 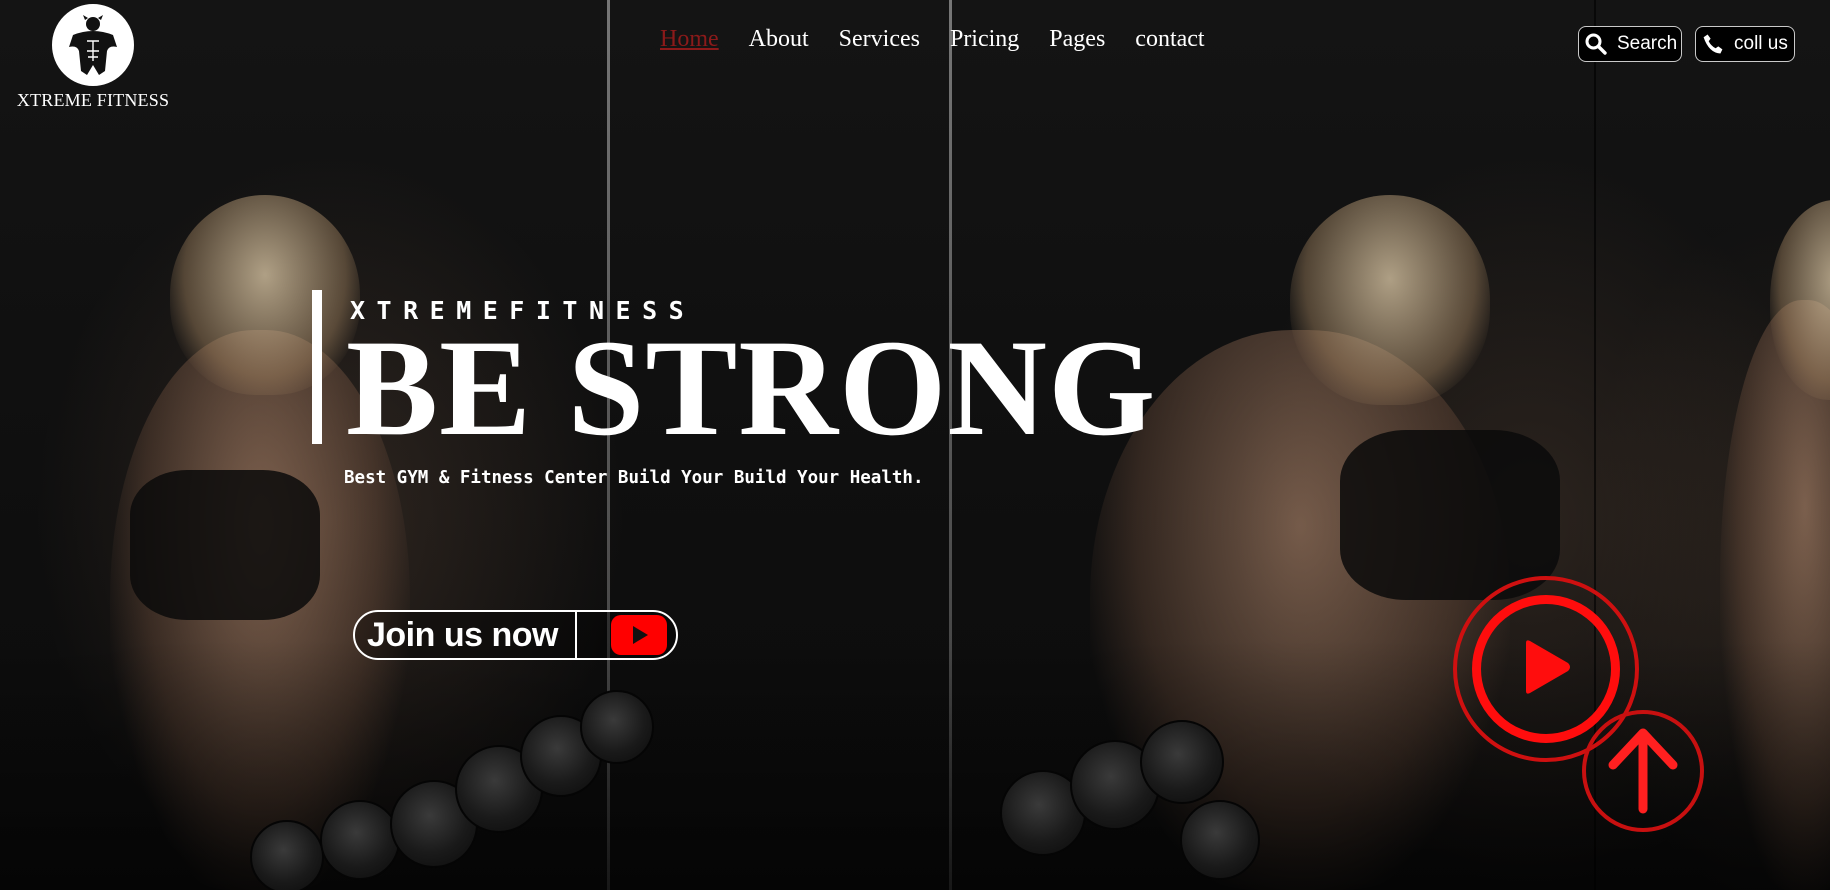 I want to click on nav-link-pages: Pages, so click(x=1077, y=39).